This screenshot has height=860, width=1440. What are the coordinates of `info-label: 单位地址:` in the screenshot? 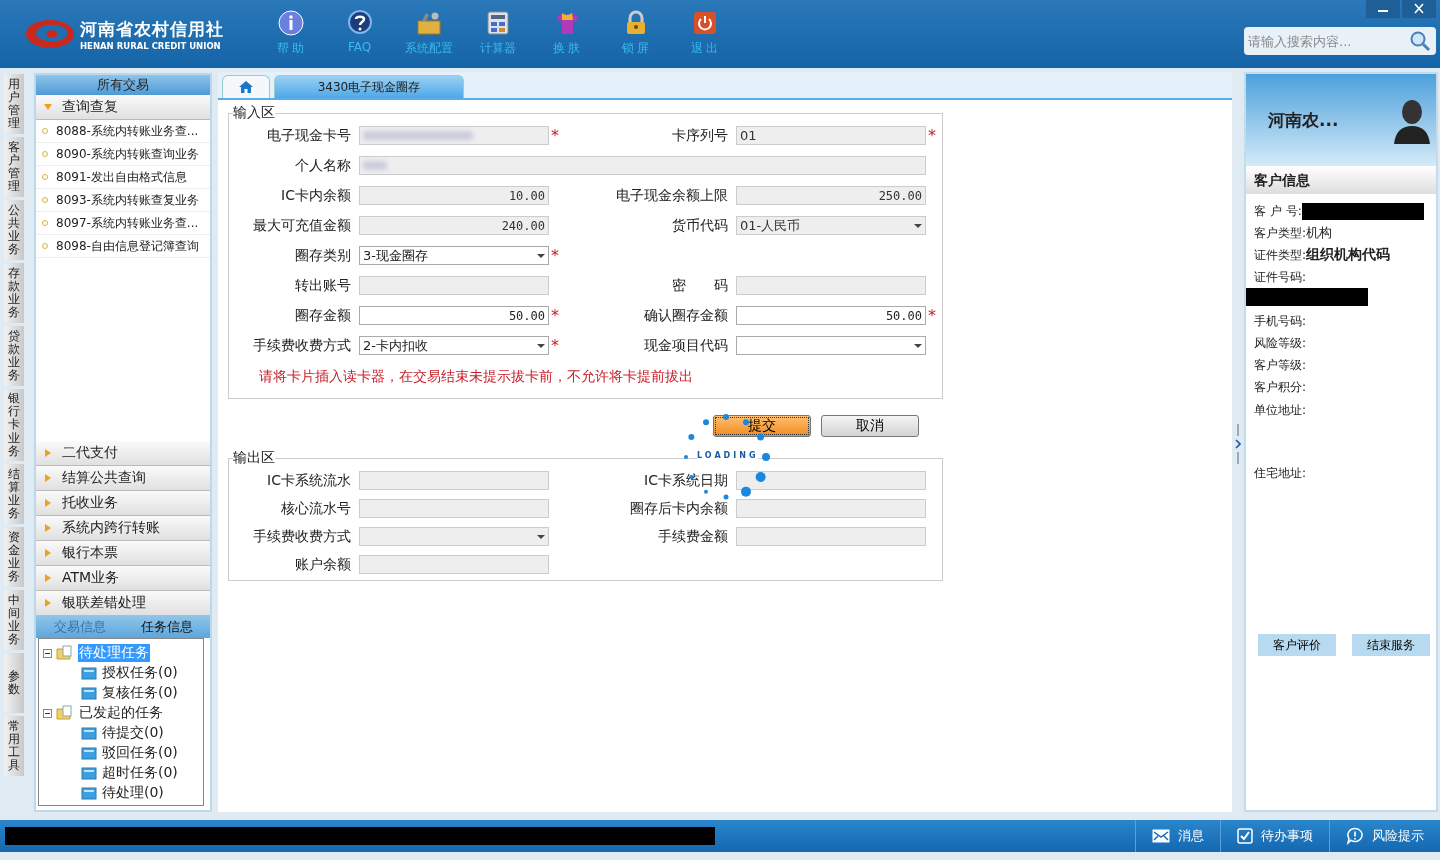 It's located at (1280, 410).